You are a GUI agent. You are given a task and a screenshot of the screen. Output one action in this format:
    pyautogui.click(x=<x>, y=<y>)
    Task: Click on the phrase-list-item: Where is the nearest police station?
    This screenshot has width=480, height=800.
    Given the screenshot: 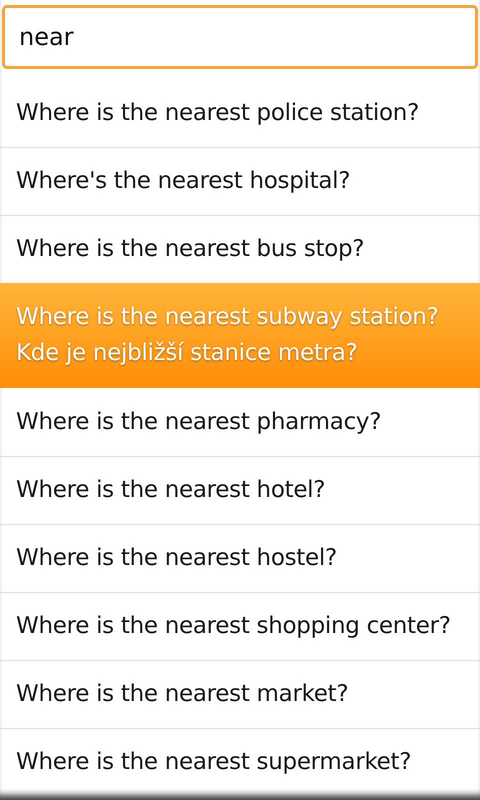 What is the action you would take?
    pyautogui.click(x=240, y=113)
    